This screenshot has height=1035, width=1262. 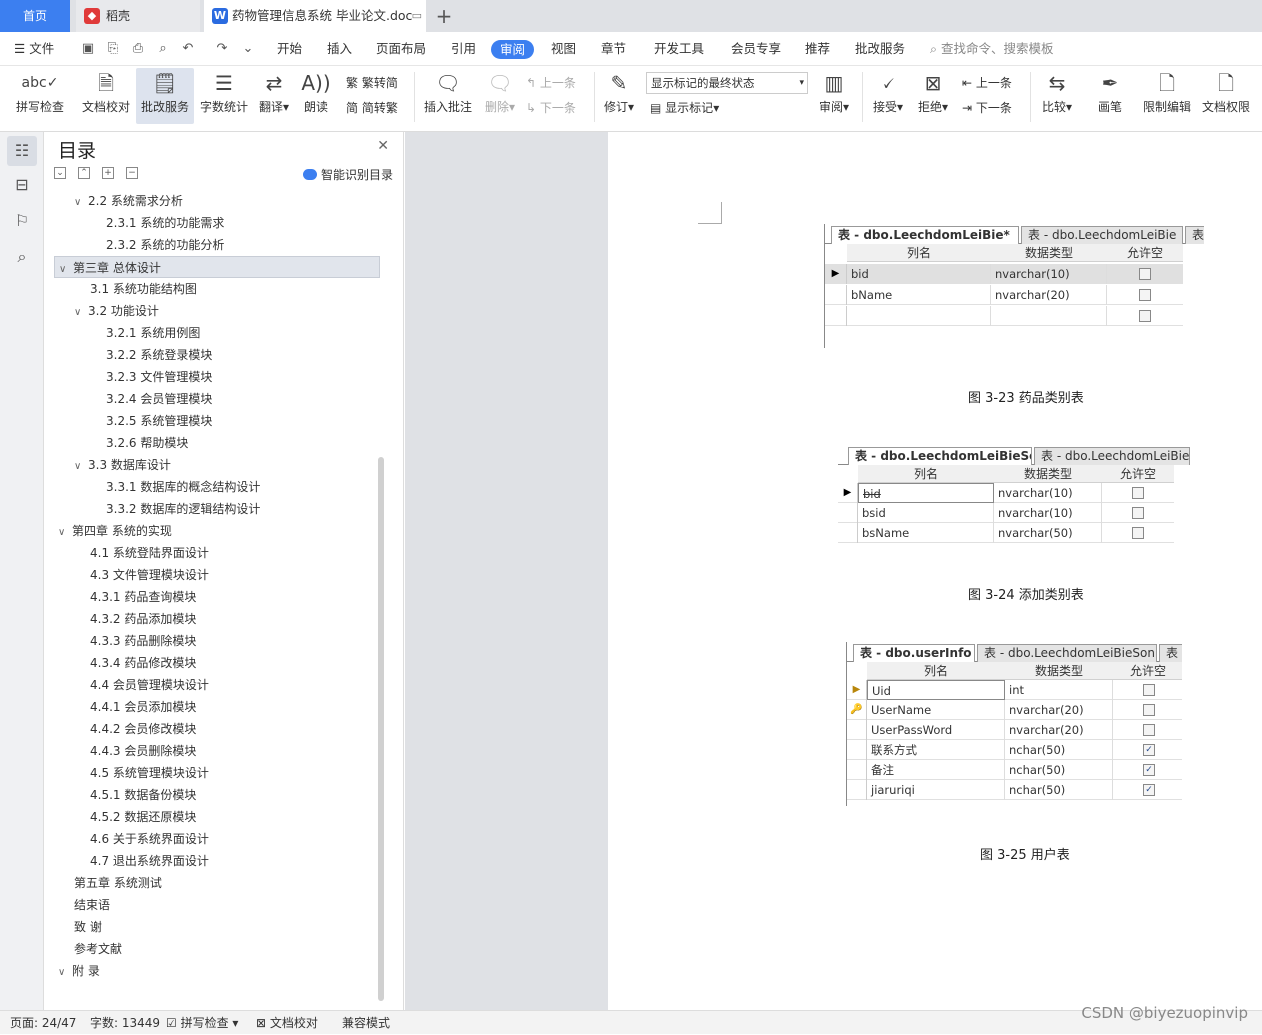 What do you see at coordinates (727, 83) in the screenshot?
I see `markup-state-select: 显示标记的最终状态 ▾` at bounding box center [727, 83].